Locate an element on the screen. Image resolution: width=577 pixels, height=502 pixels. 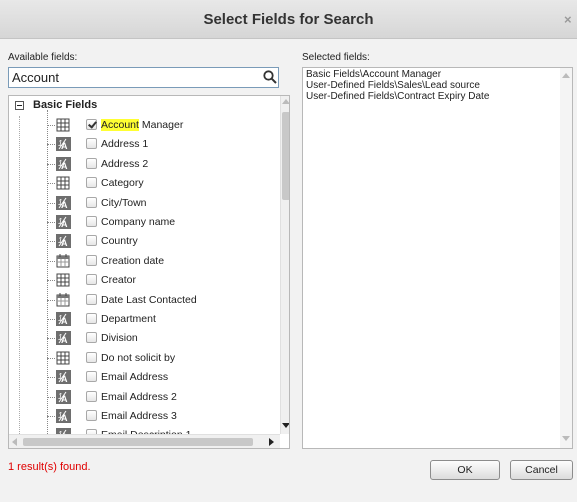
tree-item-label: City/Town is located at coordinates (124, 202).